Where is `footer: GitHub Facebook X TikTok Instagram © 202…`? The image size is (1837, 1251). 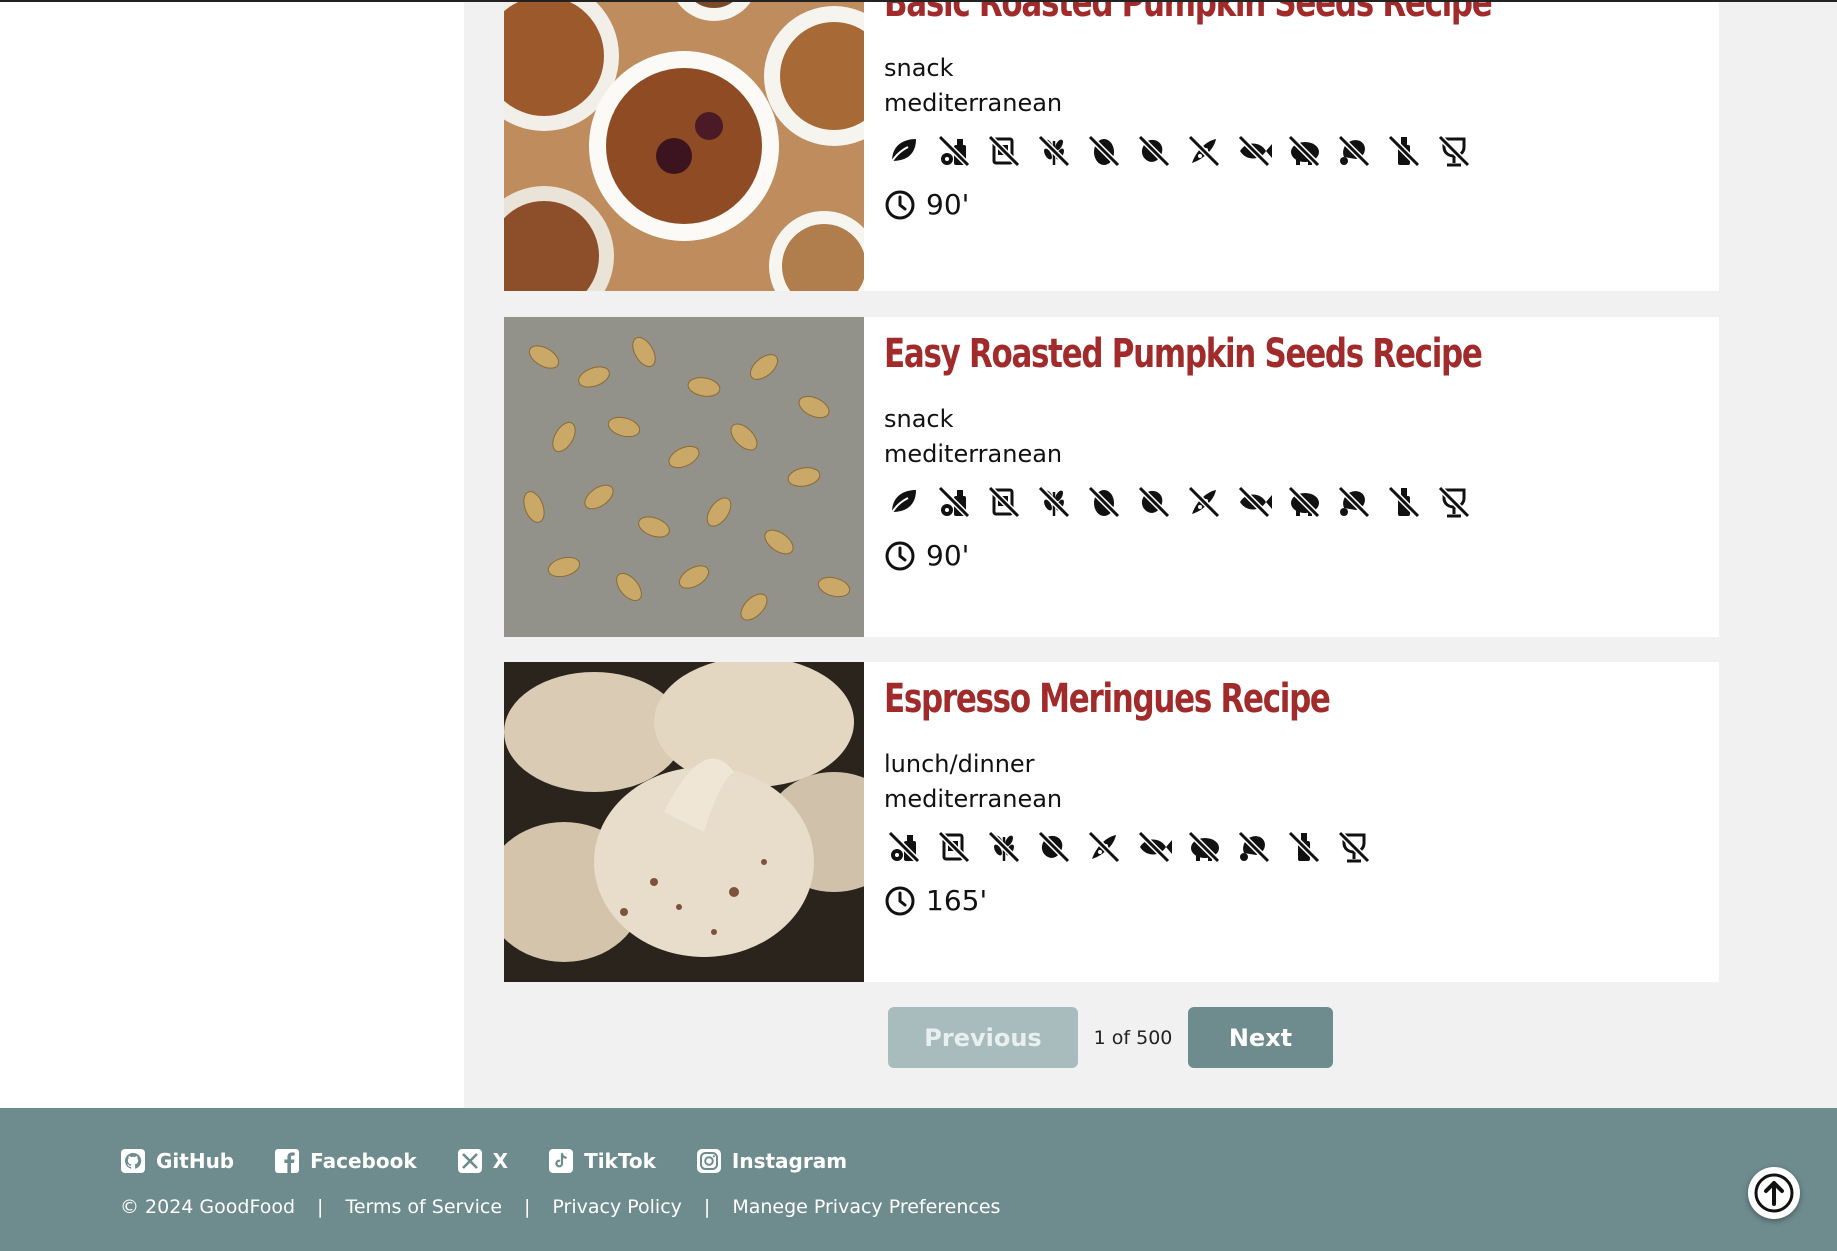
footer: GitHub Facebook X TikTok Instagram © 202… is located at coordinates (918, 1179).